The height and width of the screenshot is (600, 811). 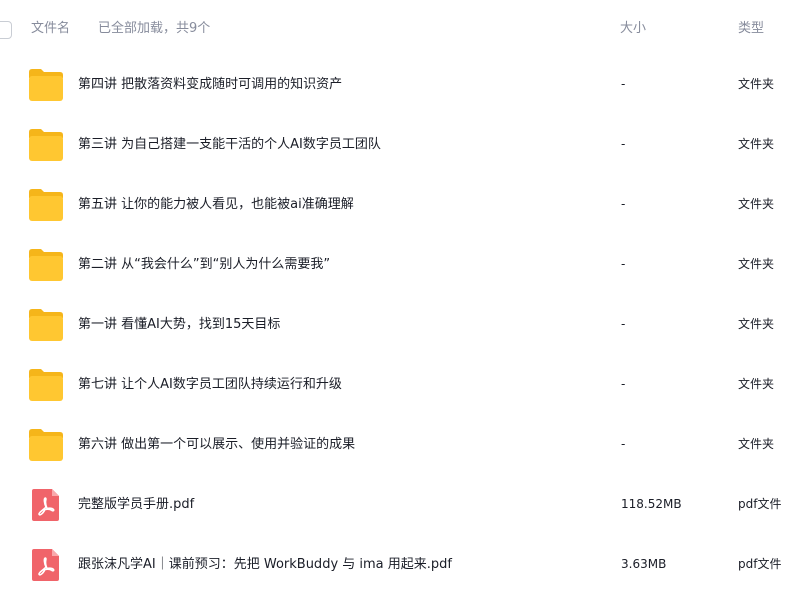 I want to click on table-row: 第七讲 让个人AI数字员工团队持续运行和升级 - 文件夹, so click(x=405, y=385).